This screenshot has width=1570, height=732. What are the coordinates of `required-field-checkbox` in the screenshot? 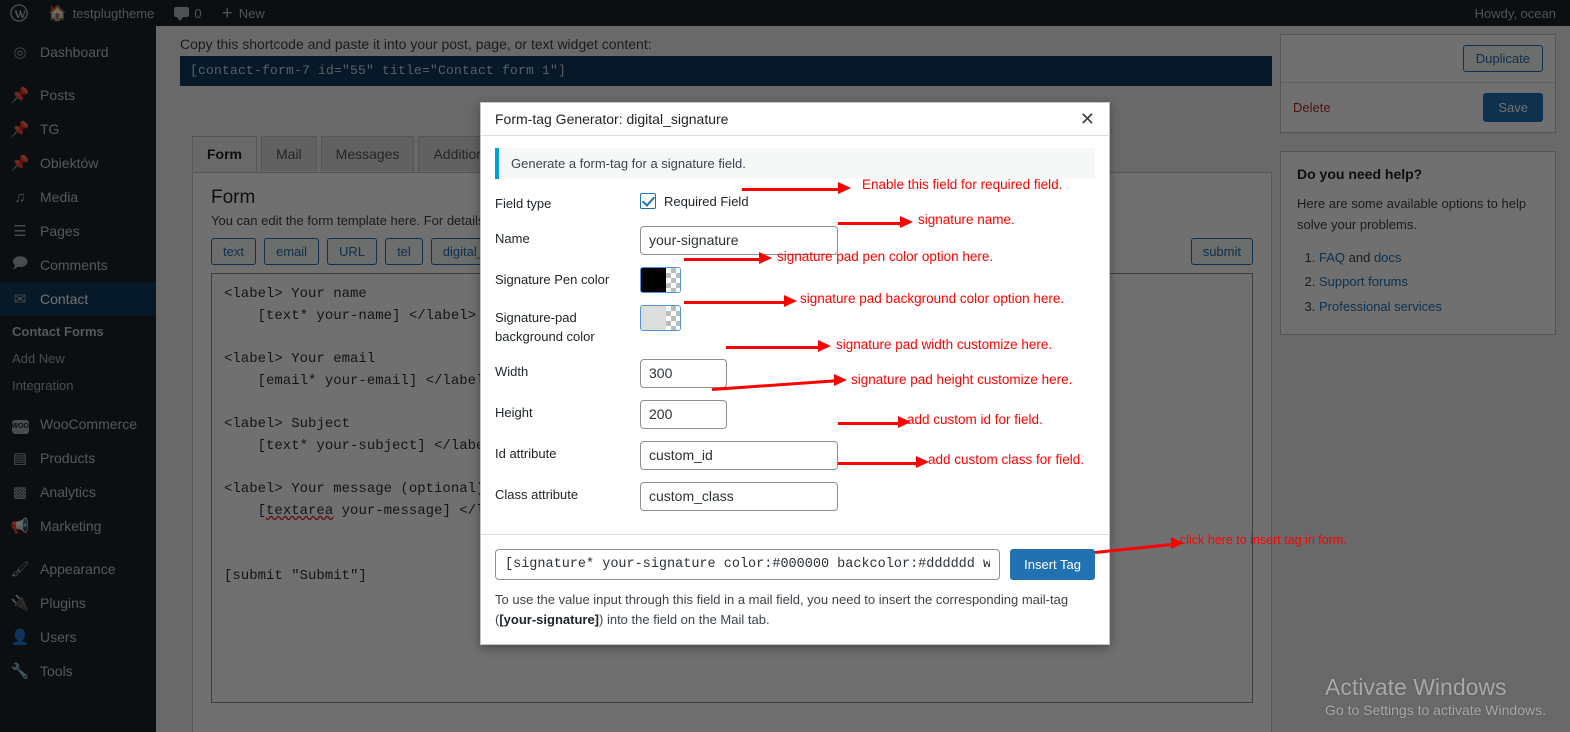 It's located at (648, 201).